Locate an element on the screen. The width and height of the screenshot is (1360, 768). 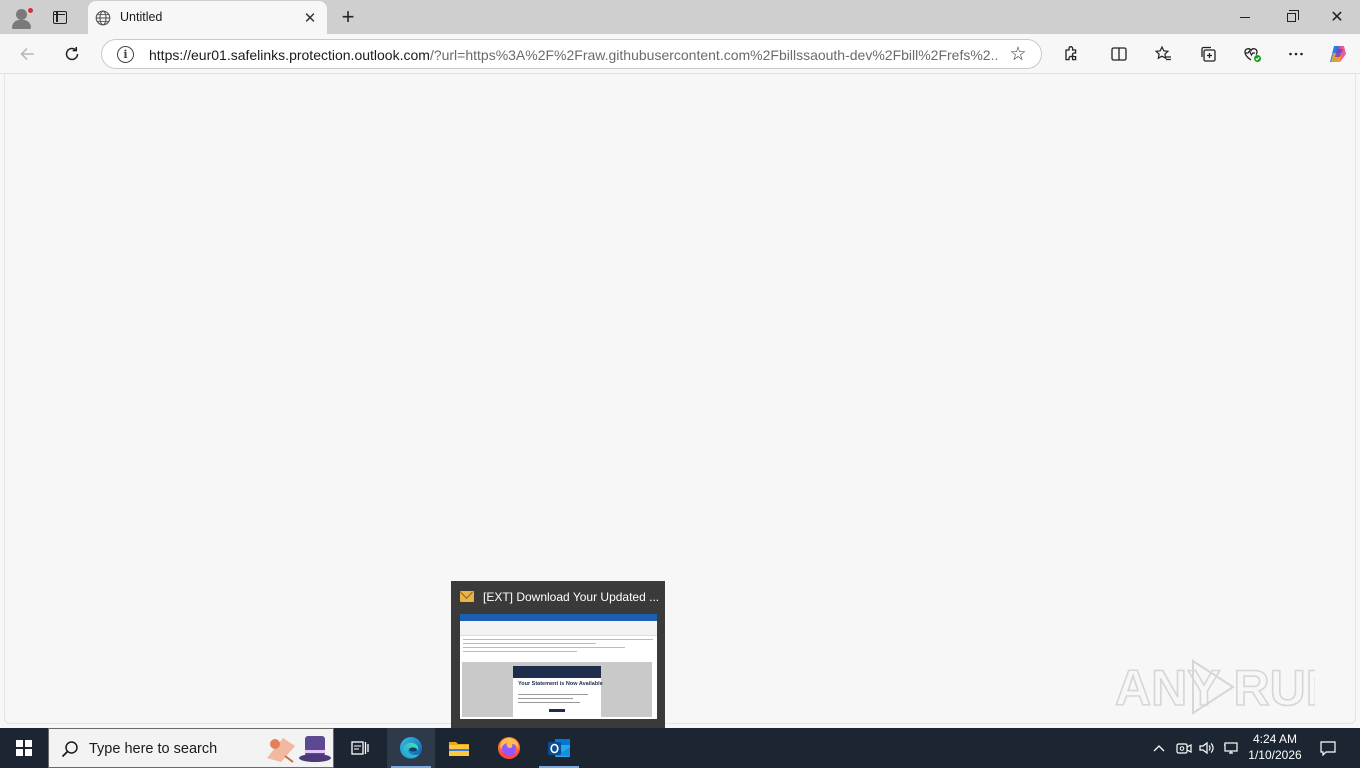
network-button is located at coordinates (1231, 748).